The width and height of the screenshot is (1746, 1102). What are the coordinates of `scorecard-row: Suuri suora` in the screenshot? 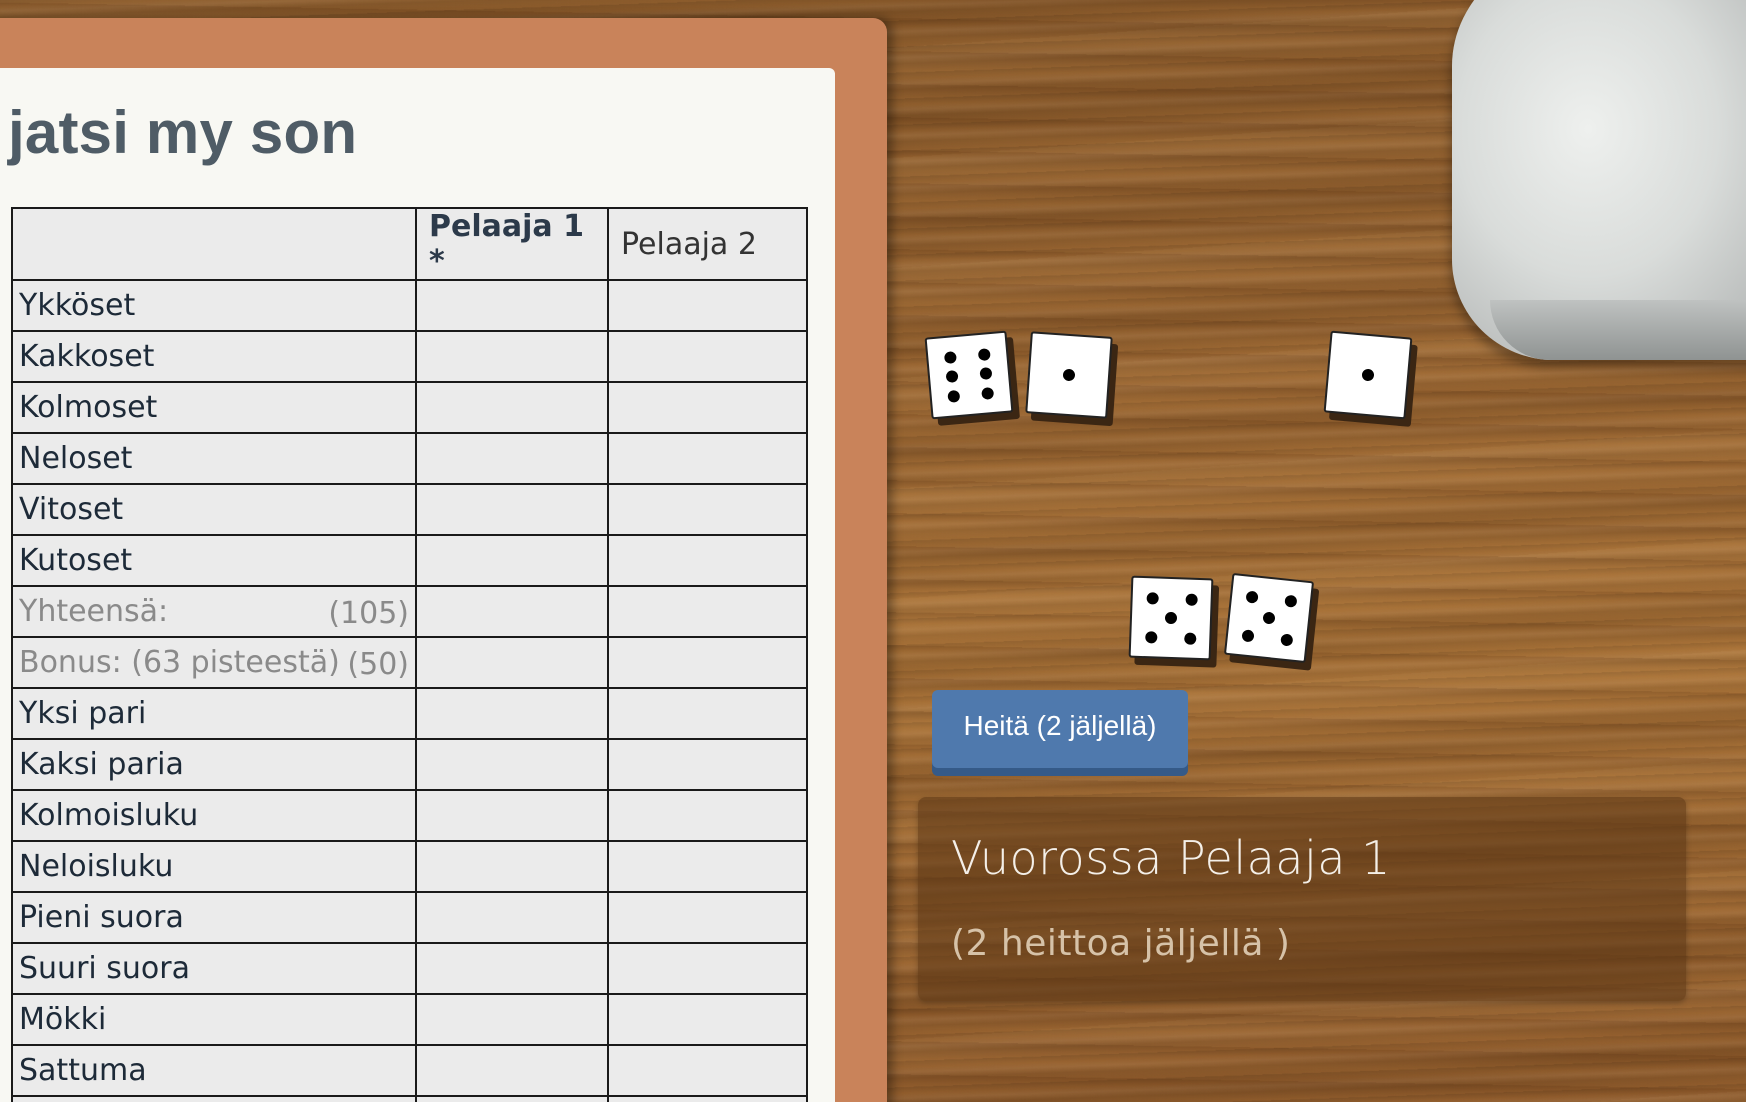 It's located at (409, 968).